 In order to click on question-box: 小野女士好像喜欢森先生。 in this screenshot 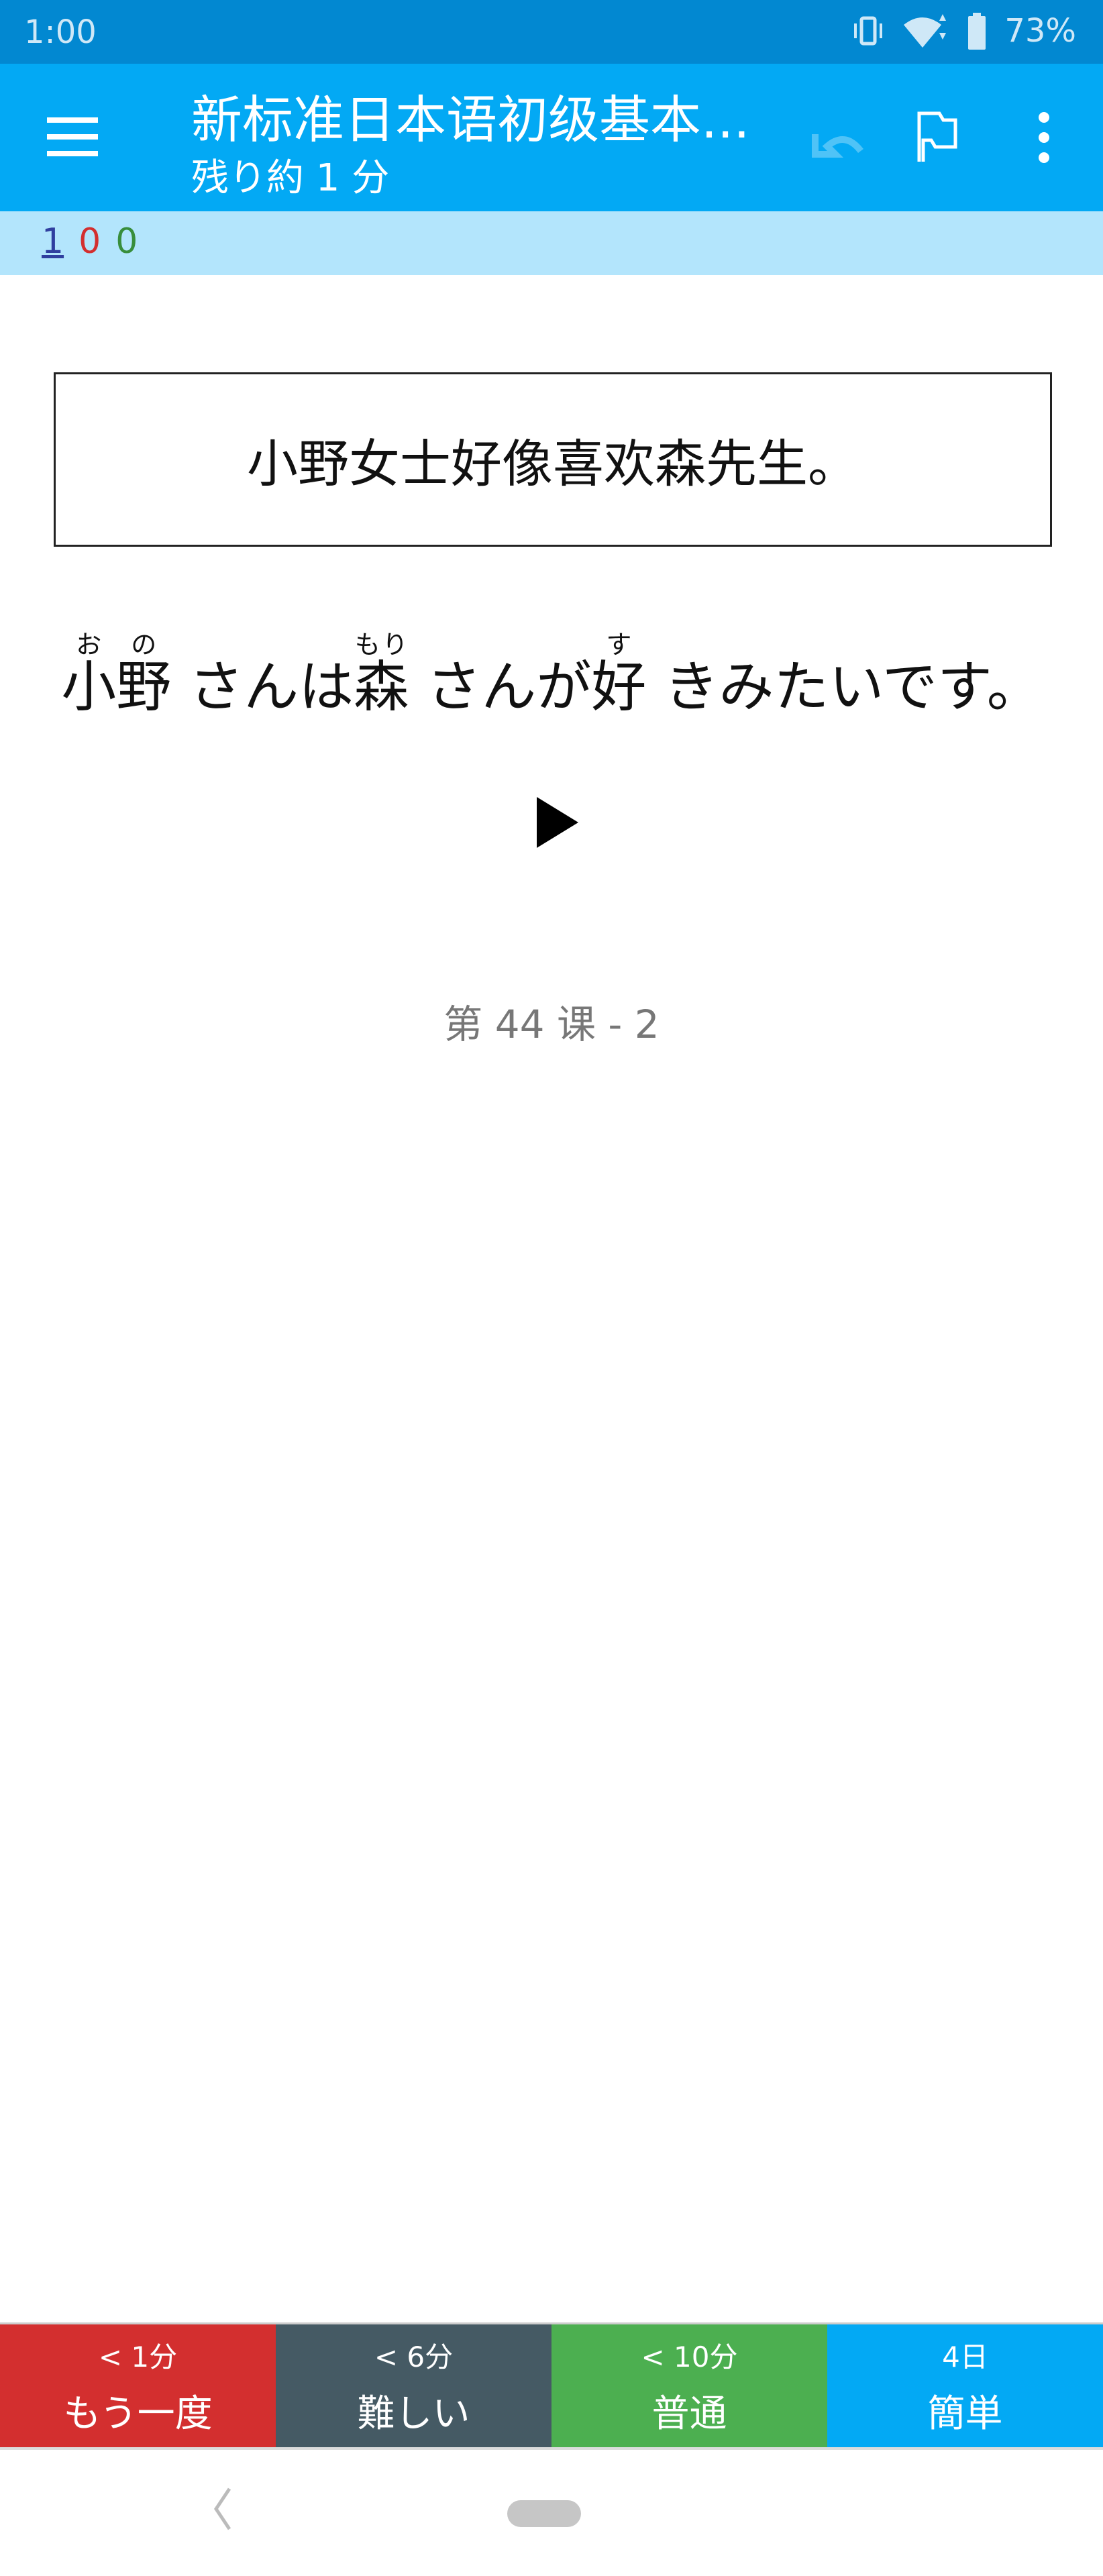, I will do `click(553, 459)`.